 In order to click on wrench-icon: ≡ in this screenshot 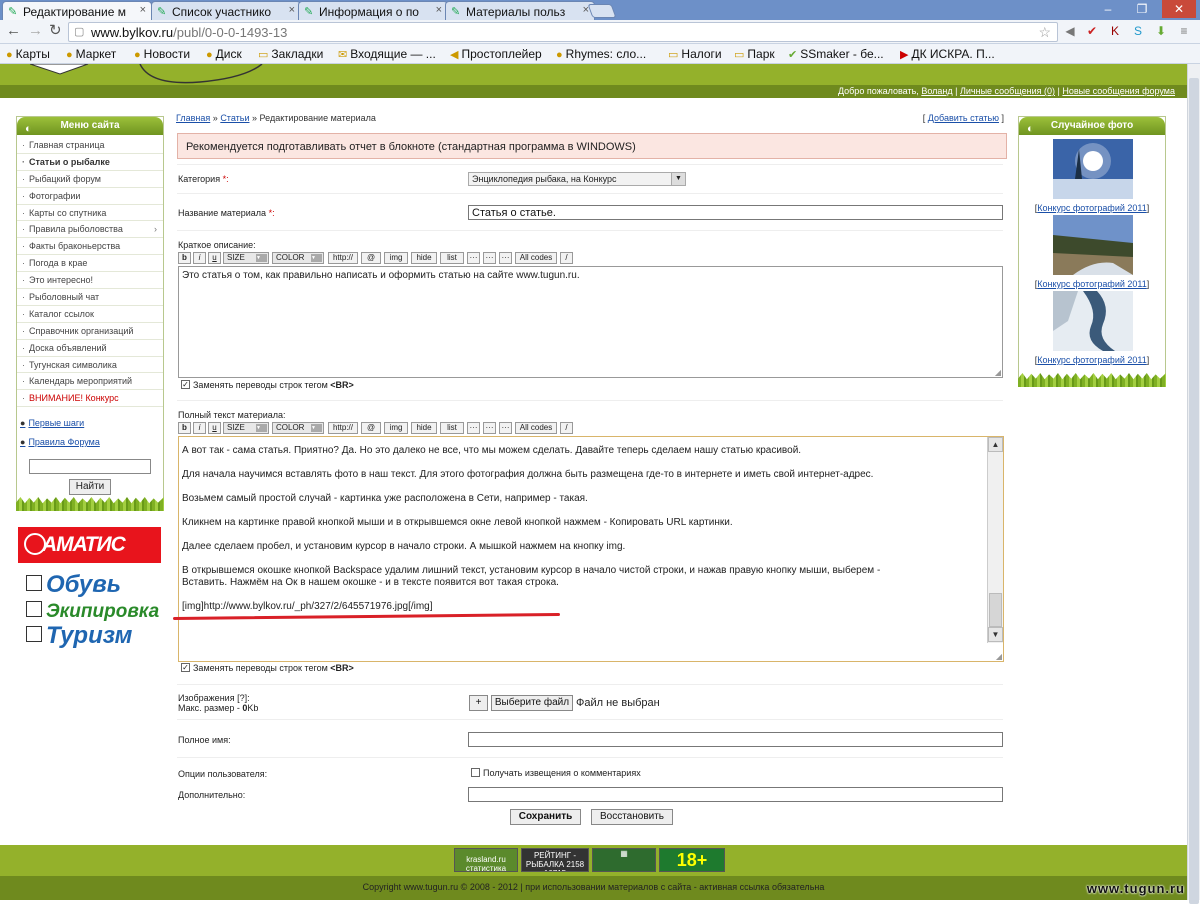, I will do `click(1184, 31)`.